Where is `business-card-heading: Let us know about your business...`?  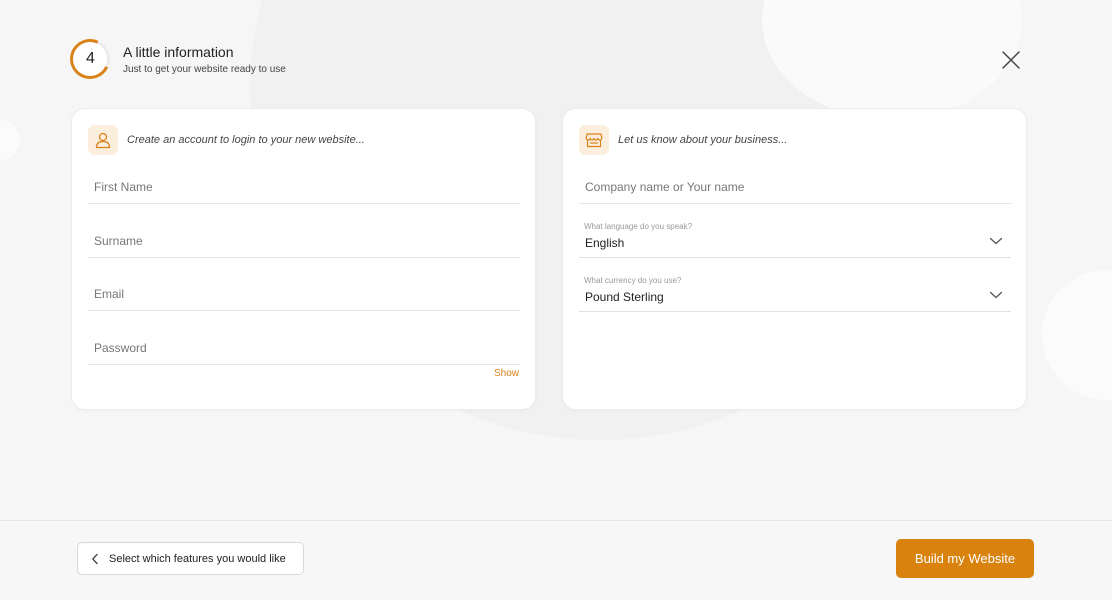
business-card-heading: Let us know about your business... is located at coordinates (703, 140).